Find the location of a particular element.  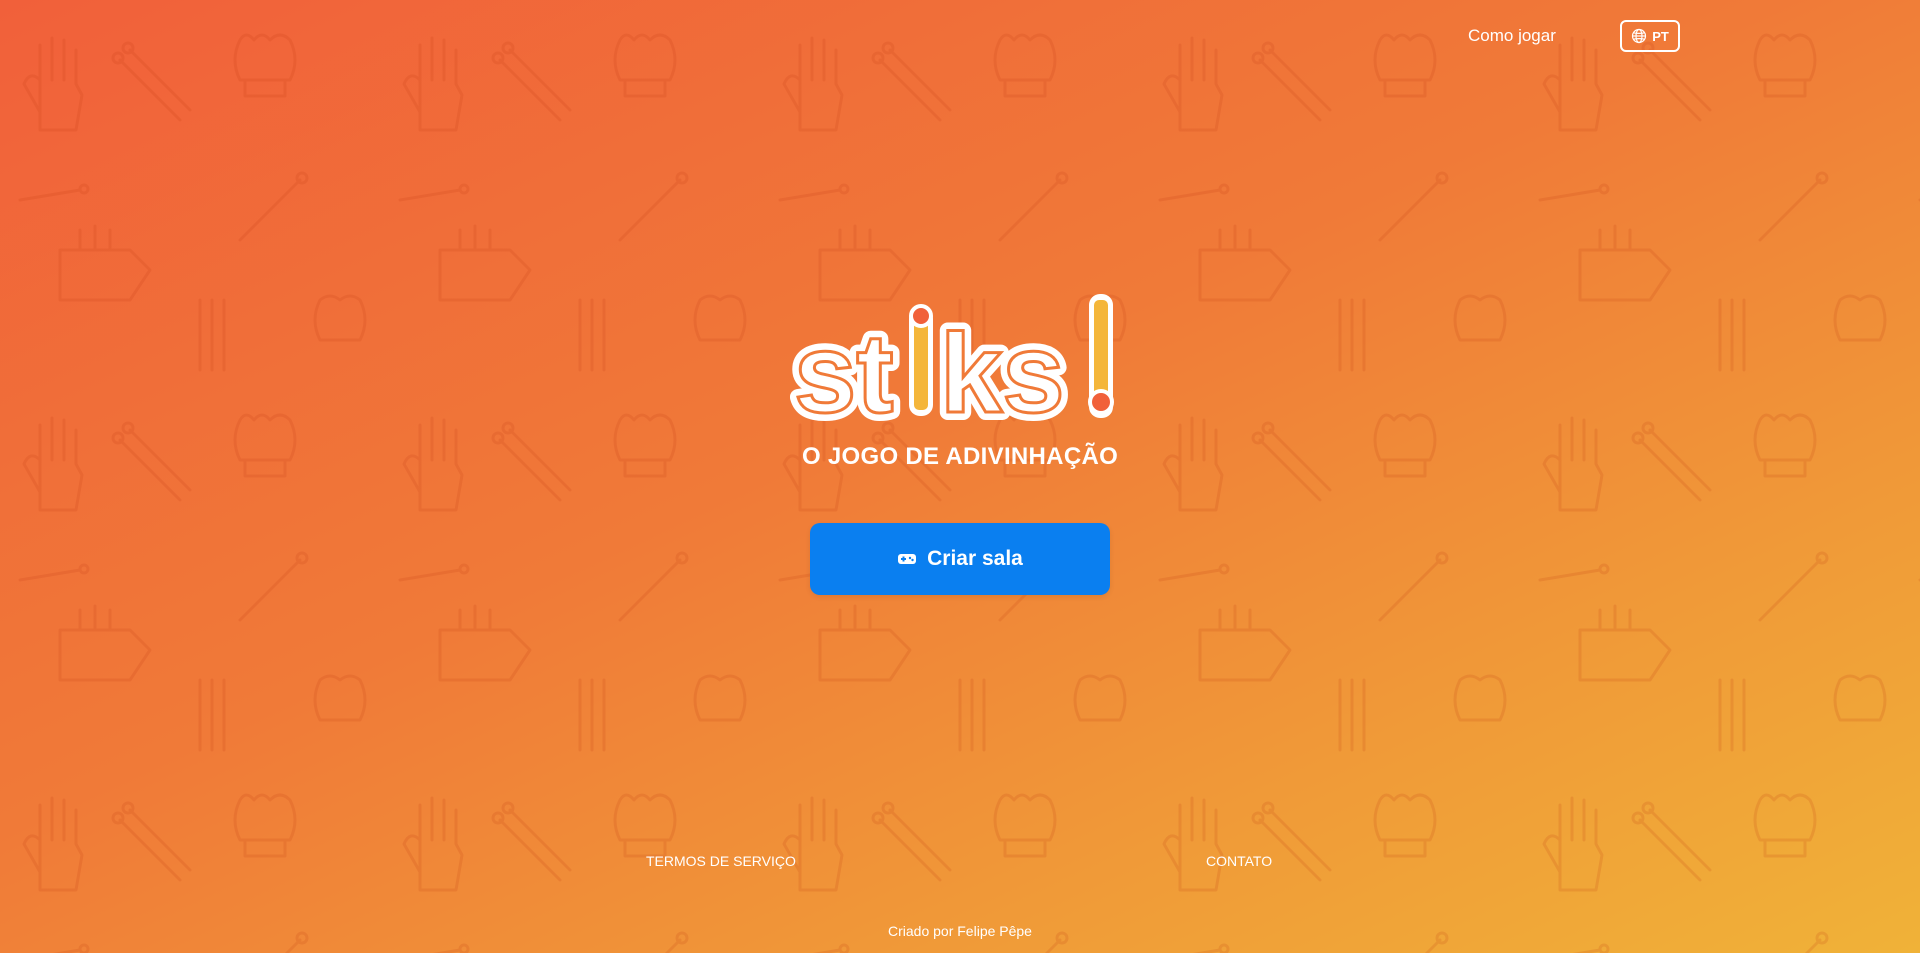

stiks-logo: st ks st ks is located at coordinates (958, 367).